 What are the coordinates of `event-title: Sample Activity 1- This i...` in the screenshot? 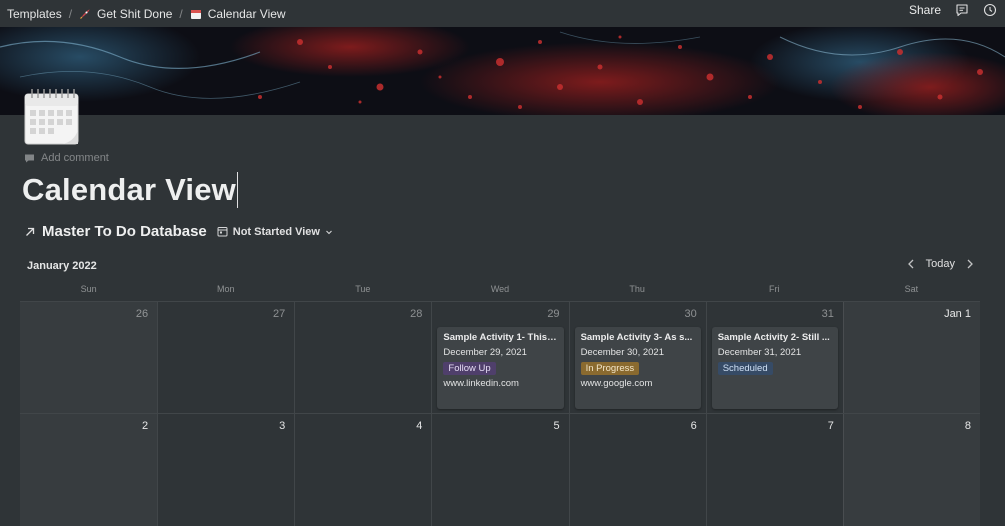 It's located at (500, 337).